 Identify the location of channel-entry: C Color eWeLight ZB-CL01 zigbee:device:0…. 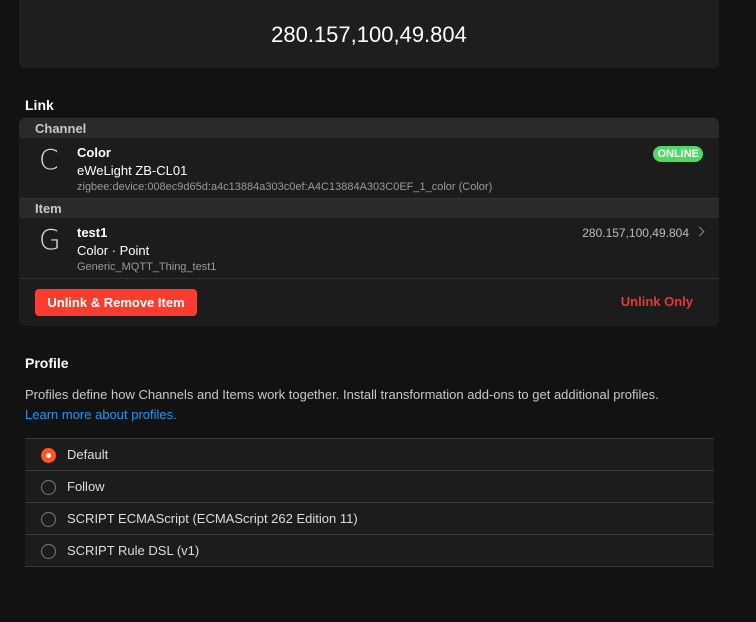
(369, 168).